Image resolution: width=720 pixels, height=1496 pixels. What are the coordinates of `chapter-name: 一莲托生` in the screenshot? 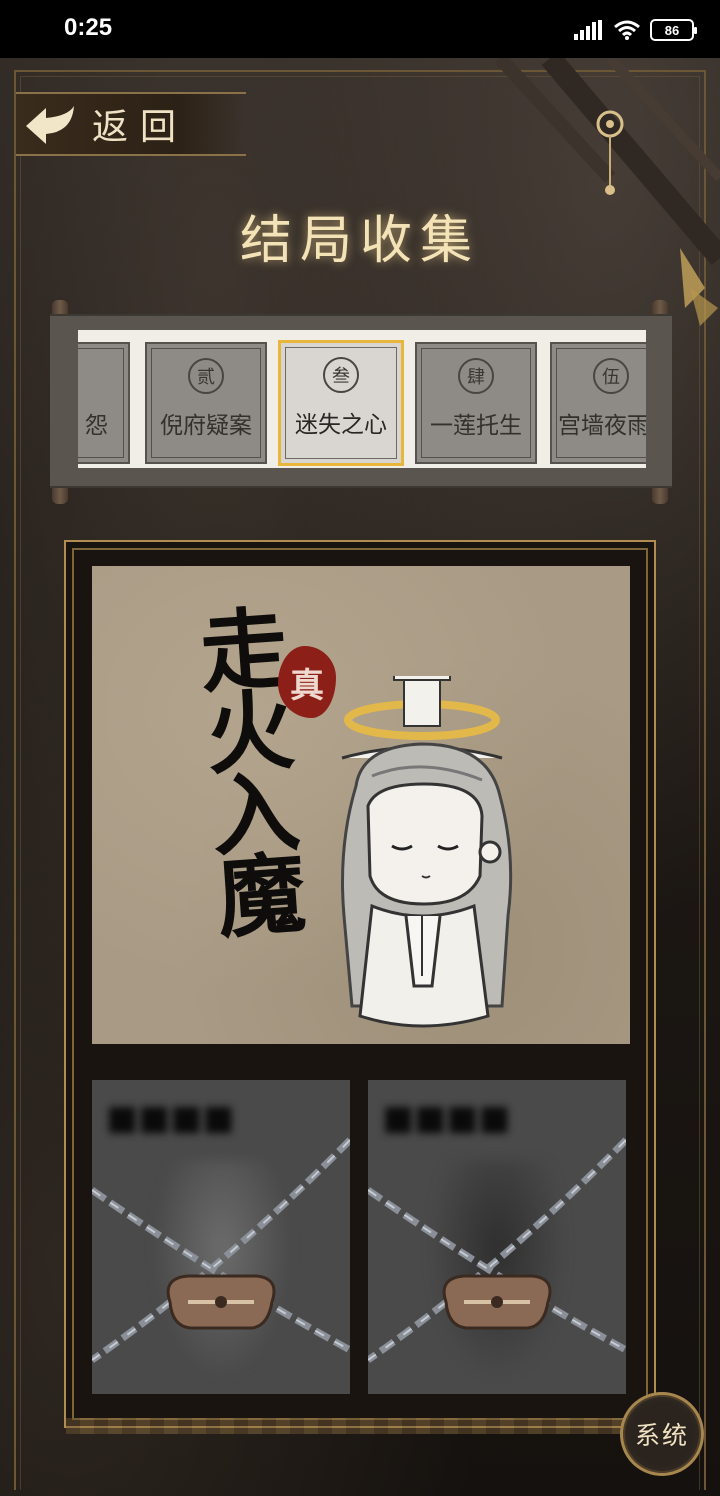 It's located at (476, 426).